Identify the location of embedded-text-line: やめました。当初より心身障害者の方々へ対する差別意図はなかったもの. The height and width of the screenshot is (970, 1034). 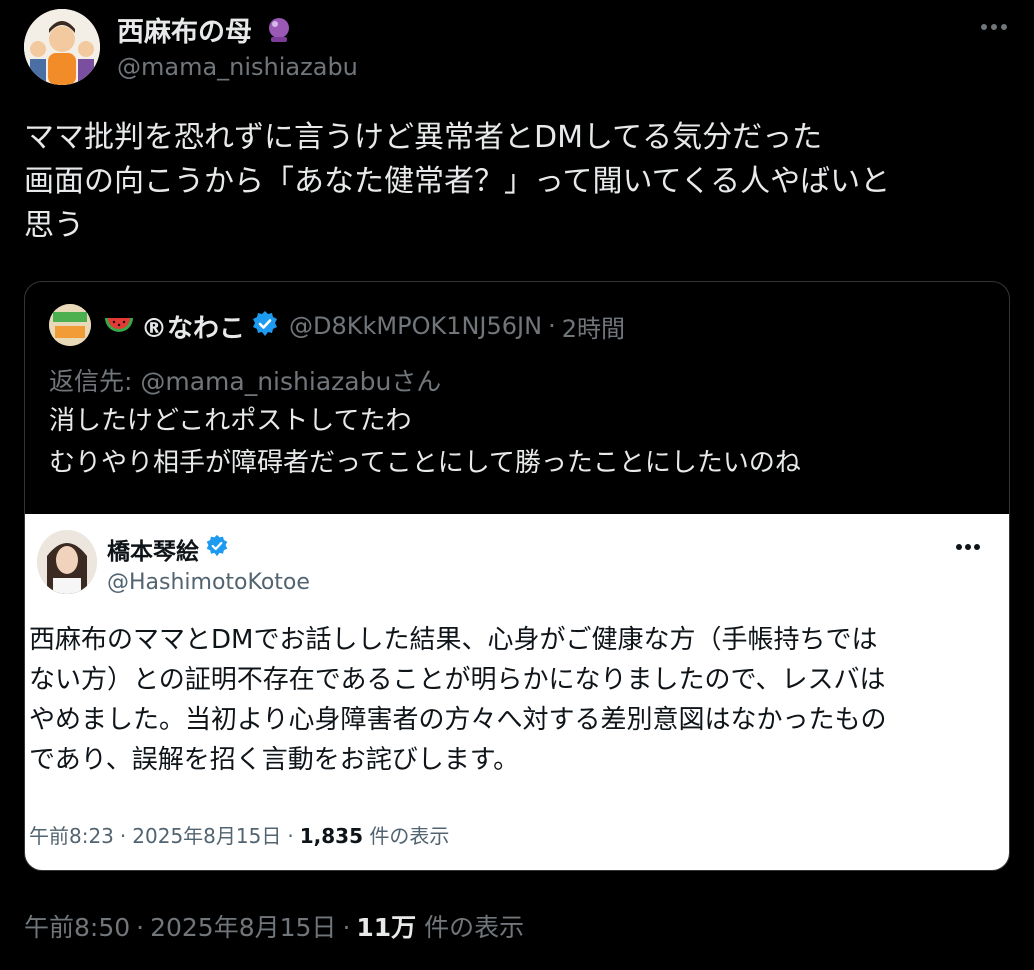
(458, 720).